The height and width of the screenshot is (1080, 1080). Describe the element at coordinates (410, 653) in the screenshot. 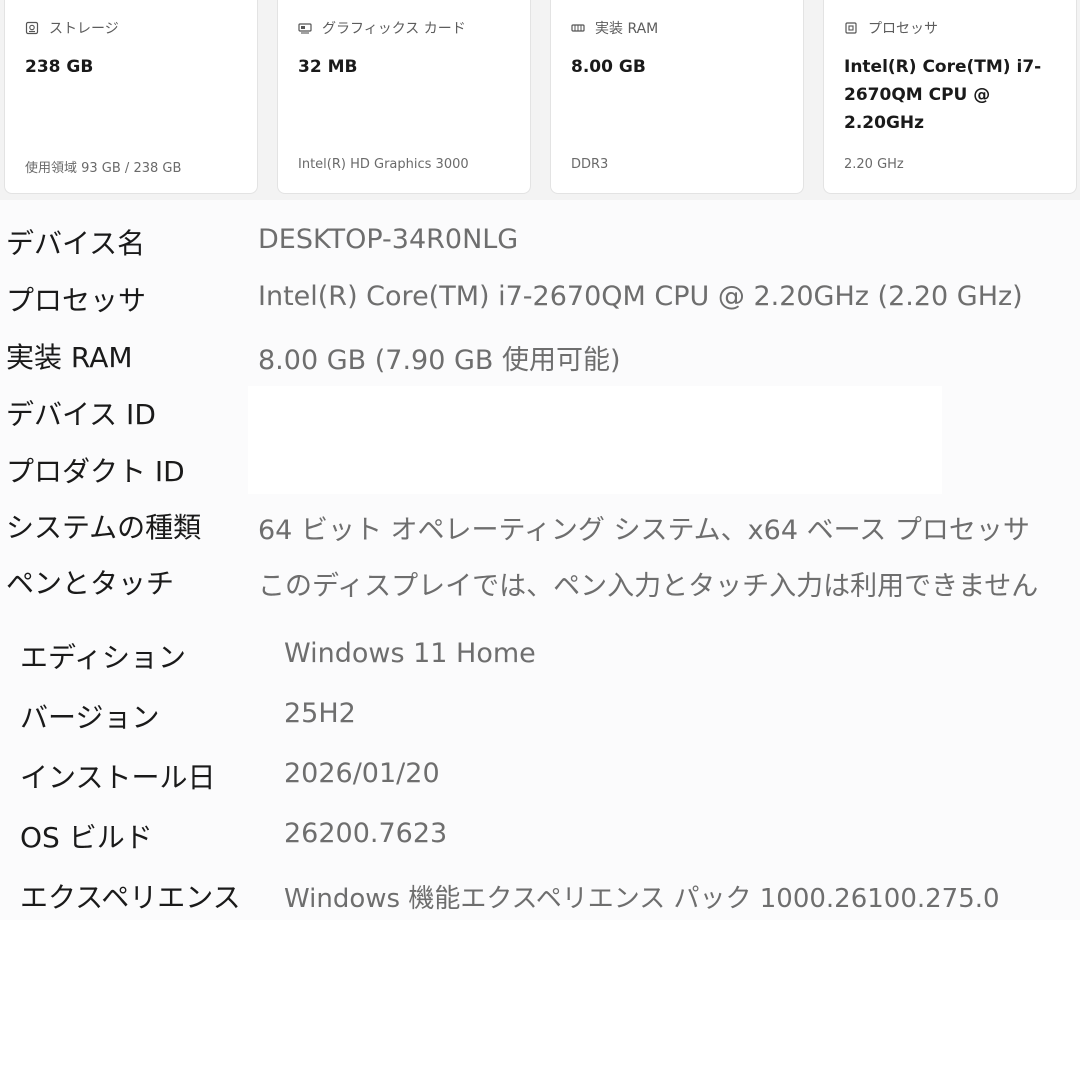

I see `win-value-edition: Windows 11 Home` at that location.